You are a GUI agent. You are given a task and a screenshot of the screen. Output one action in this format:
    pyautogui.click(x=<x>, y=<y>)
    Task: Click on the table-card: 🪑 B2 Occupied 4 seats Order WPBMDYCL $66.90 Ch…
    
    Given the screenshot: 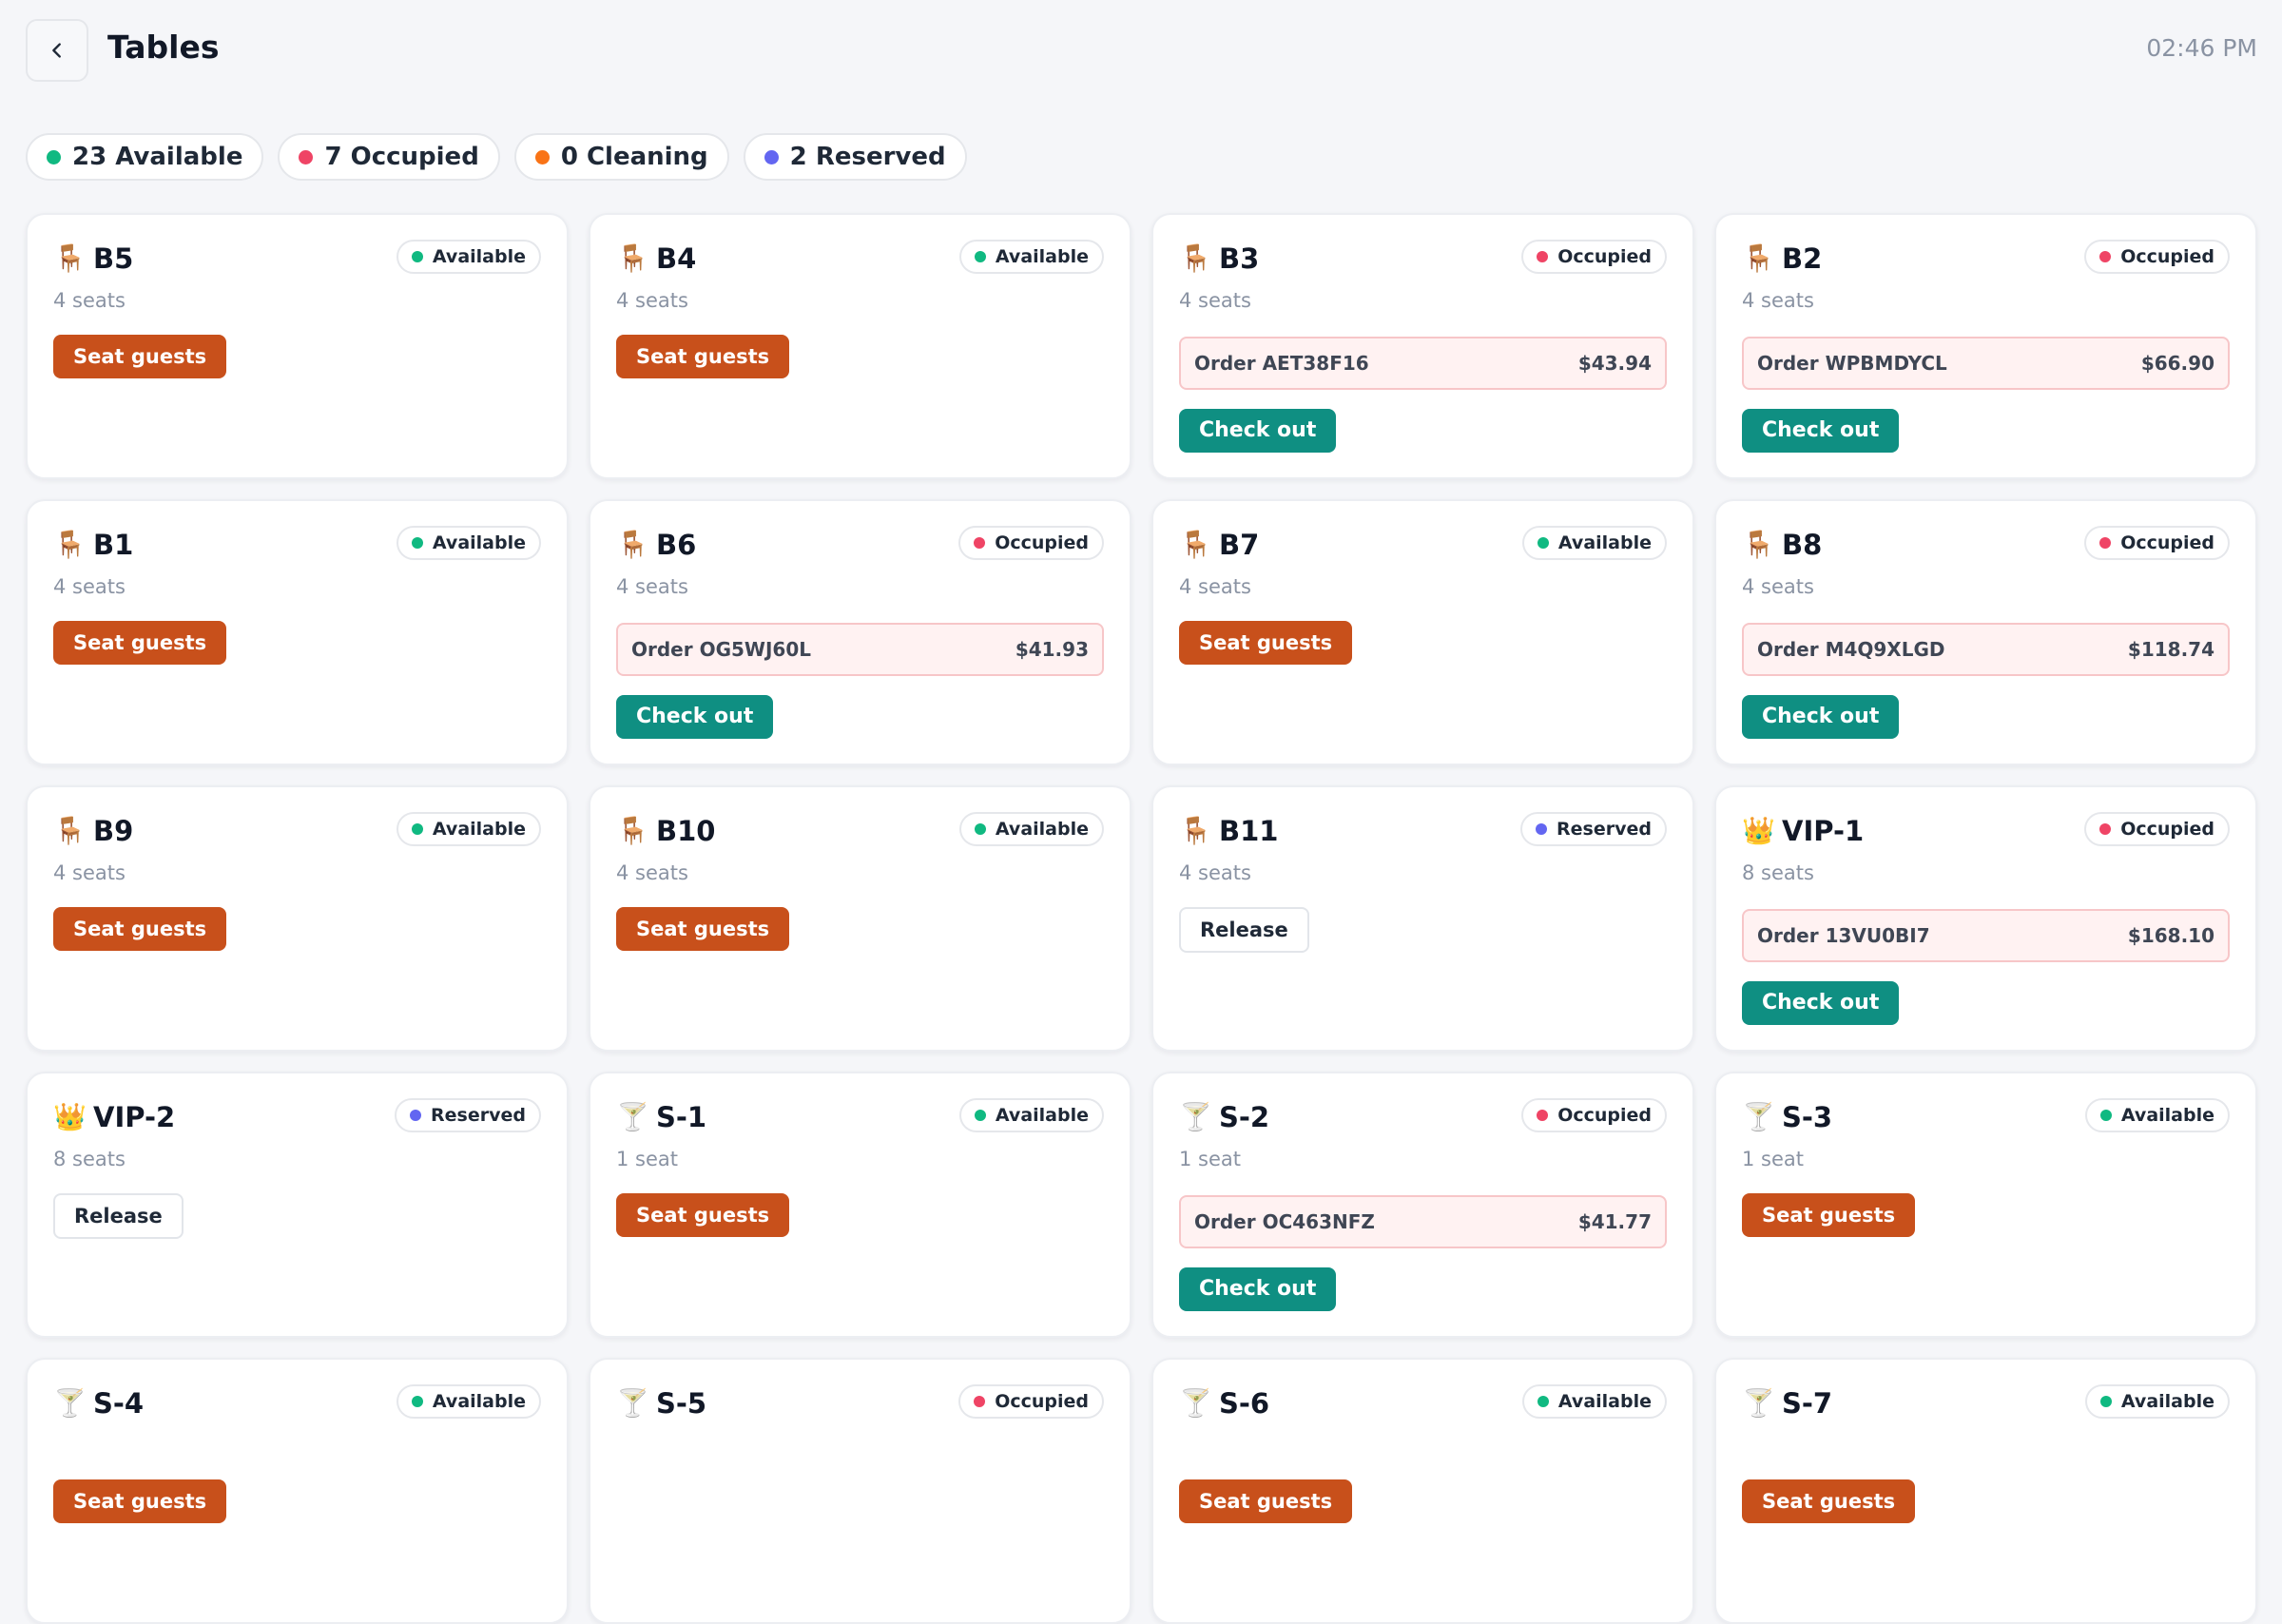 What is the action you would take?
    pyautogui.click(x=1985, y=346)
    